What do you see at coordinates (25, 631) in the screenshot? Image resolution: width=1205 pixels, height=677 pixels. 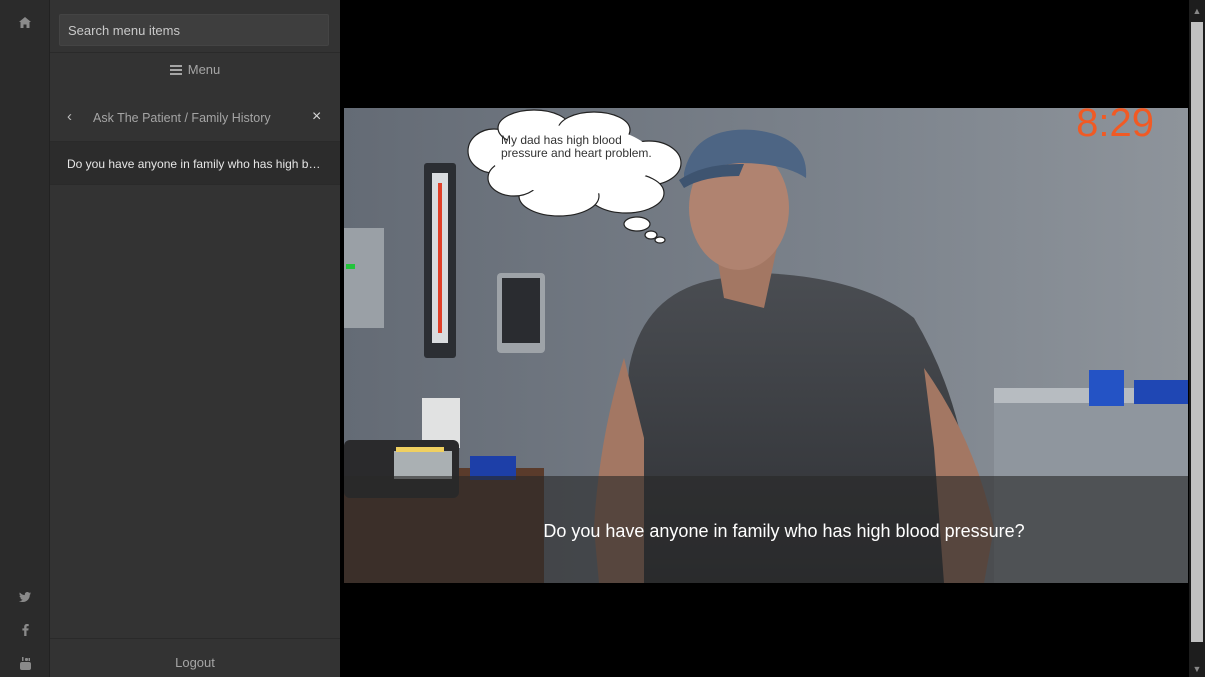 I see `facebook-icon` at bounding box center [25, 631].